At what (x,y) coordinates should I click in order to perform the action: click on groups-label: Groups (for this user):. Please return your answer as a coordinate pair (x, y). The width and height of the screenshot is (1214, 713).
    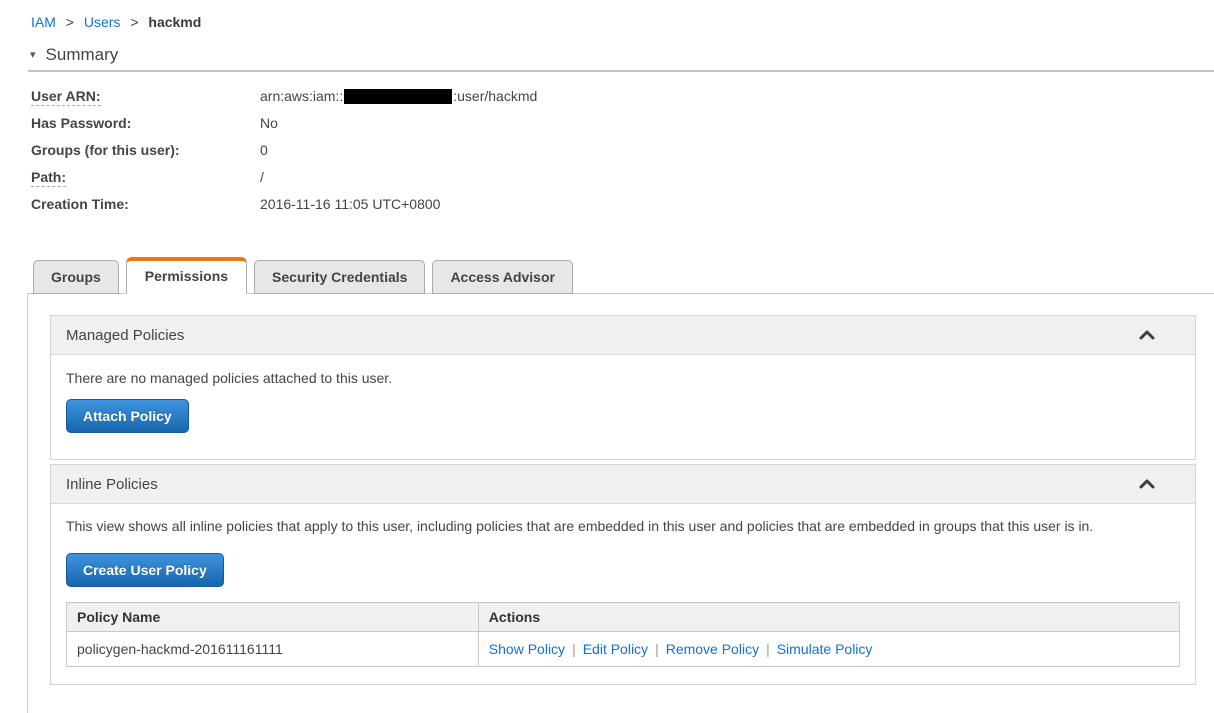
    Looking at the image, I should click on (105, 150).